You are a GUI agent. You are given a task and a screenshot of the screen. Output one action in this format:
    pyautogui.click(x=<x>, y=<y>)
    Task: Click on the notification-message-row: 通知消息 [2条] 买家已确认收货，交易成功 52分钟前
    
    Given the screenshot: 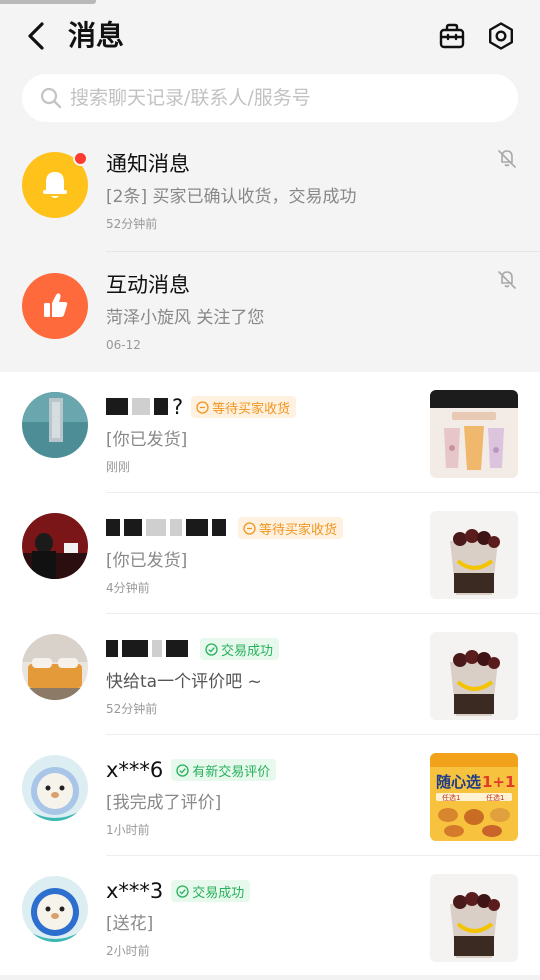 What is the action you would take?
    pyautogui.click(x=270, y=190)
    